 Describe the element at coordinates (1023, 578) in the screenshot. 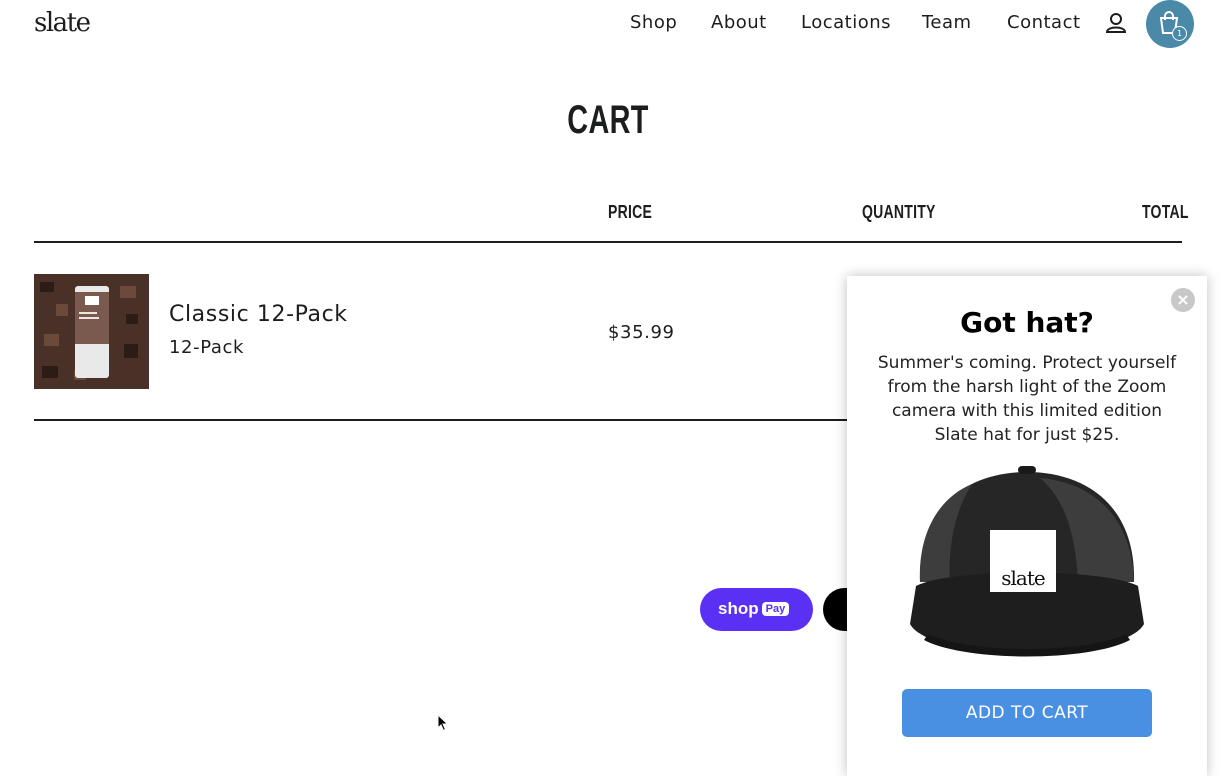

I see `hat-logo: slate` at that location.